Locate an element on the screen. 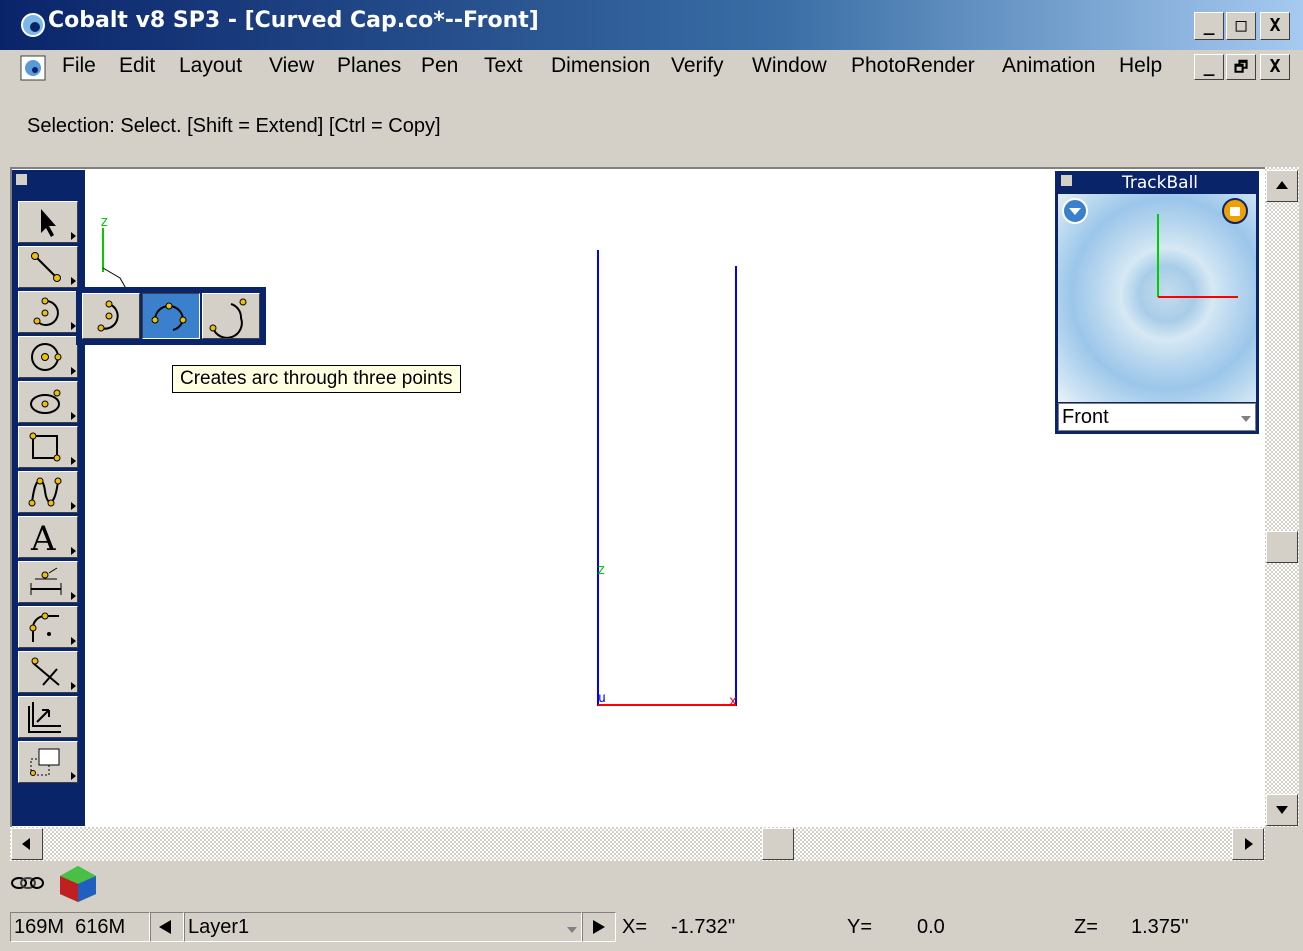 This screenshot has width=1303, height=951. scroll-right-button is located at coordinates (1248, 844).